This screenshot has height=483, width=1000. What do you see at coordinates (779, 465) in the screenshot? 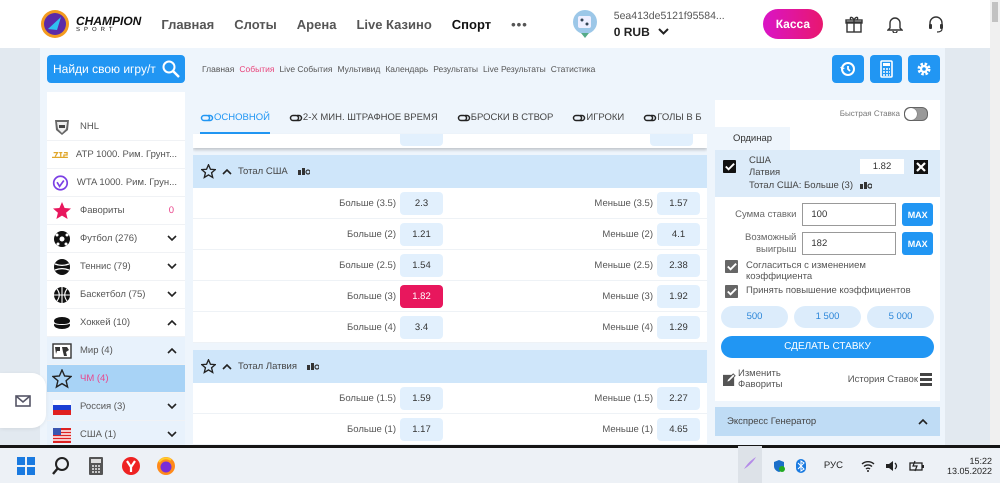
I see `shield-icon` at bounding box center [779, 465].